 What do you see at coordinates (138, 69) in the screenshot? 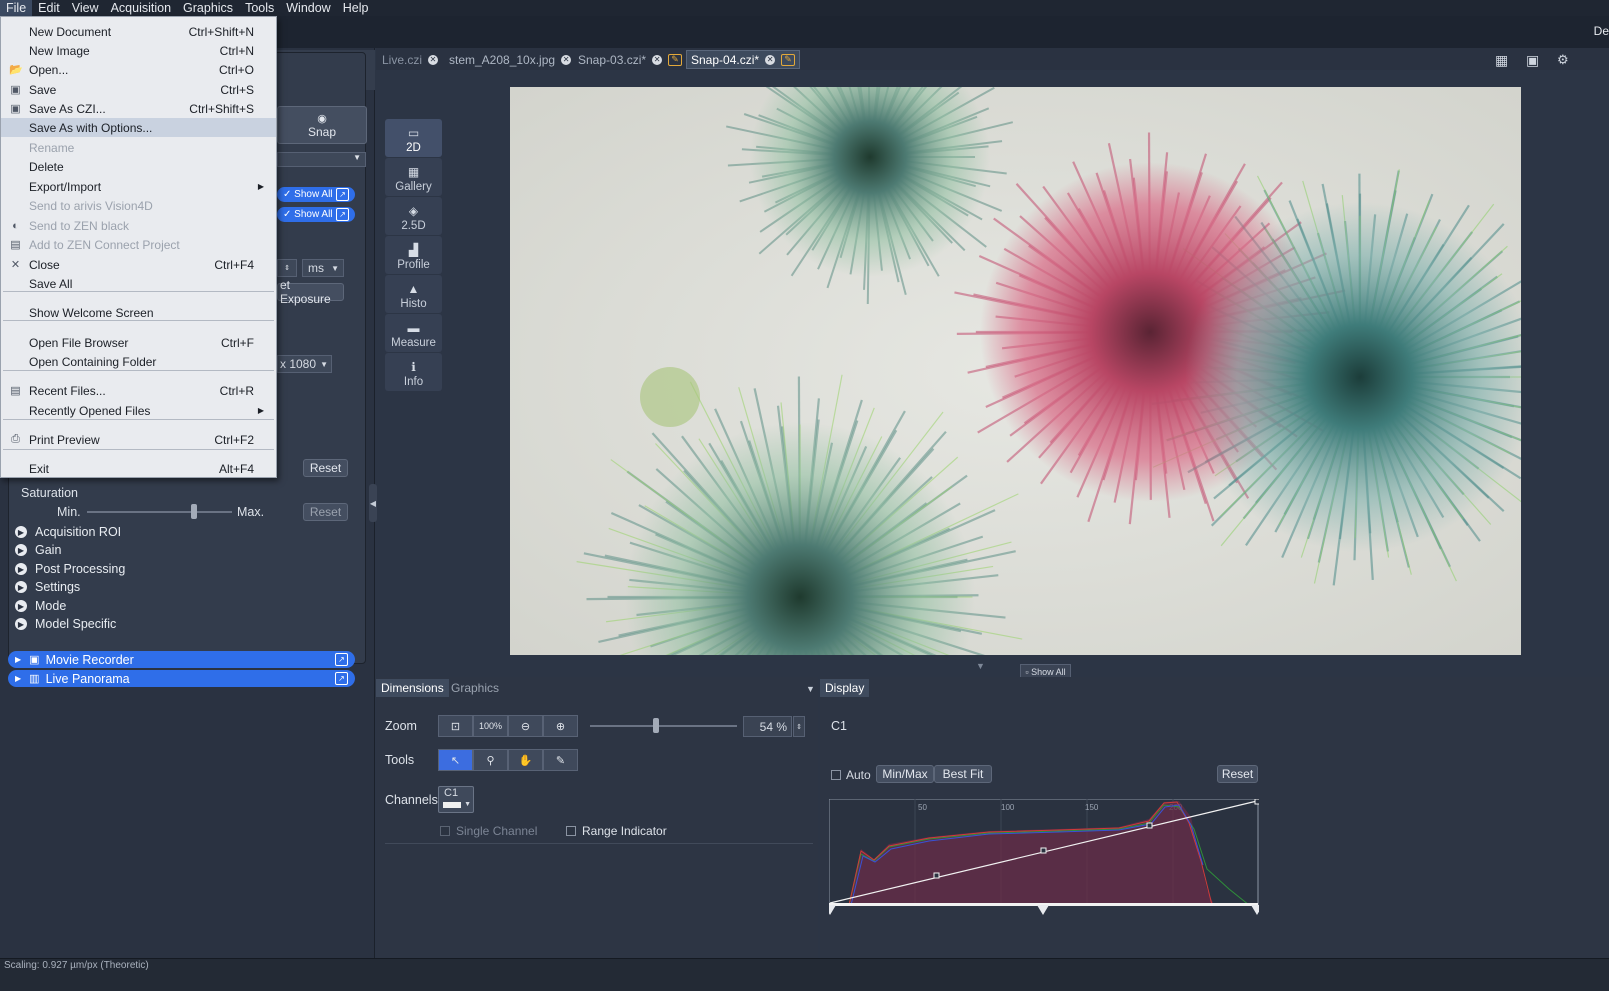
I see `file-menu-item-open: 📂 Open... Ctrl+O` at bounding box center [138, 69].